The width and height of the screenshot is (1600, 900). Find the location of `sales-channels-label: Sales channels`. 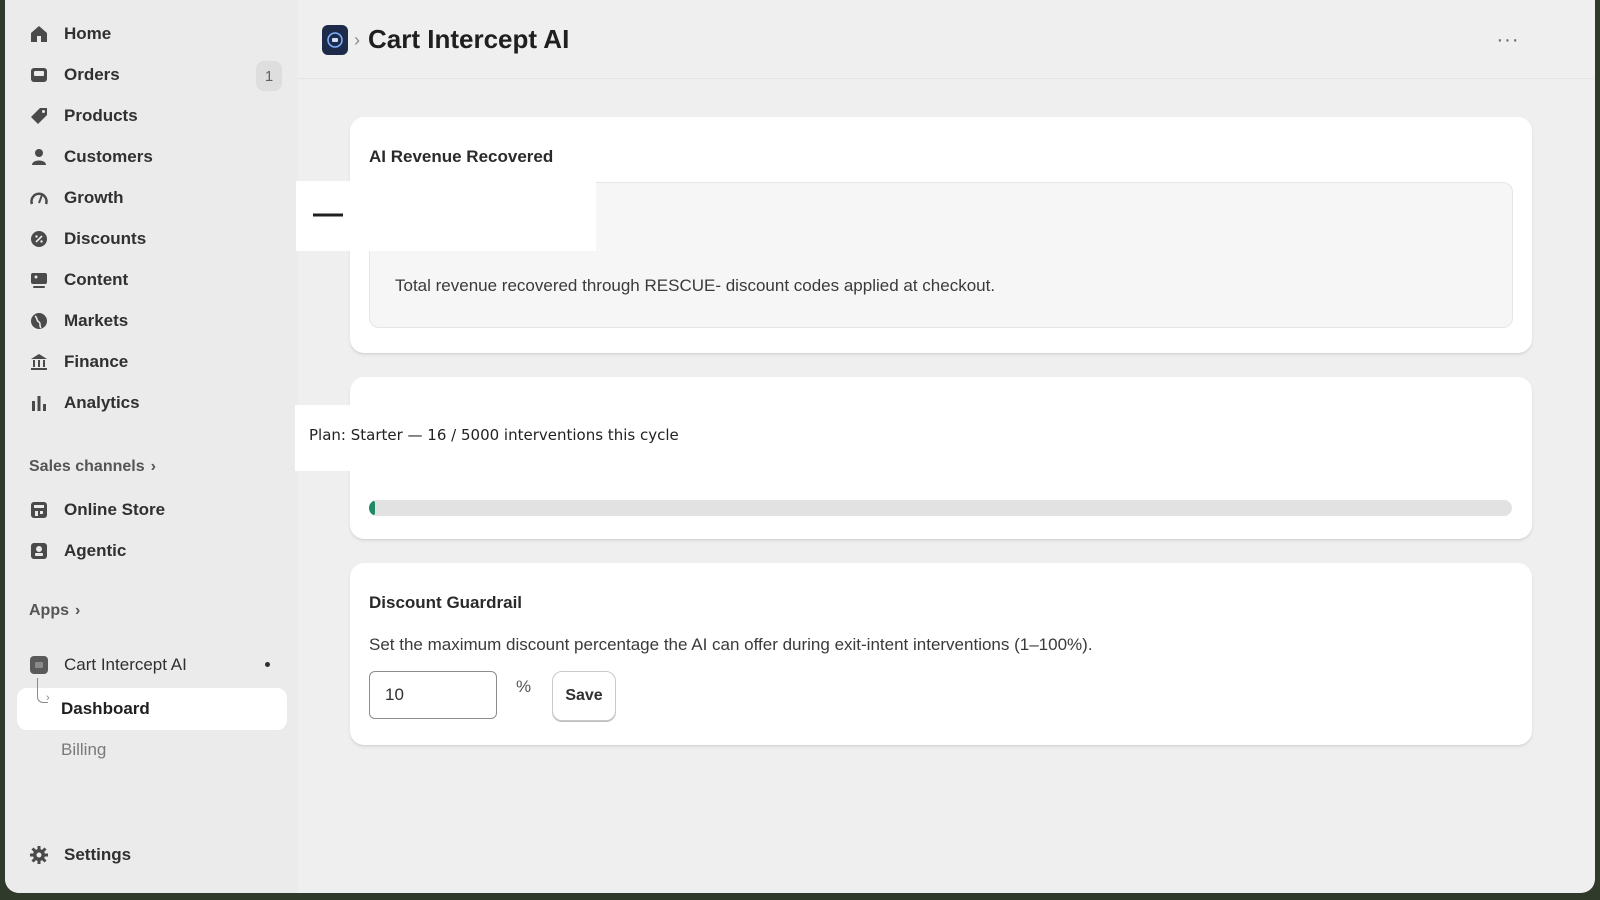

sales-channels-label: Sales channels is located at coordinates (87, 466).